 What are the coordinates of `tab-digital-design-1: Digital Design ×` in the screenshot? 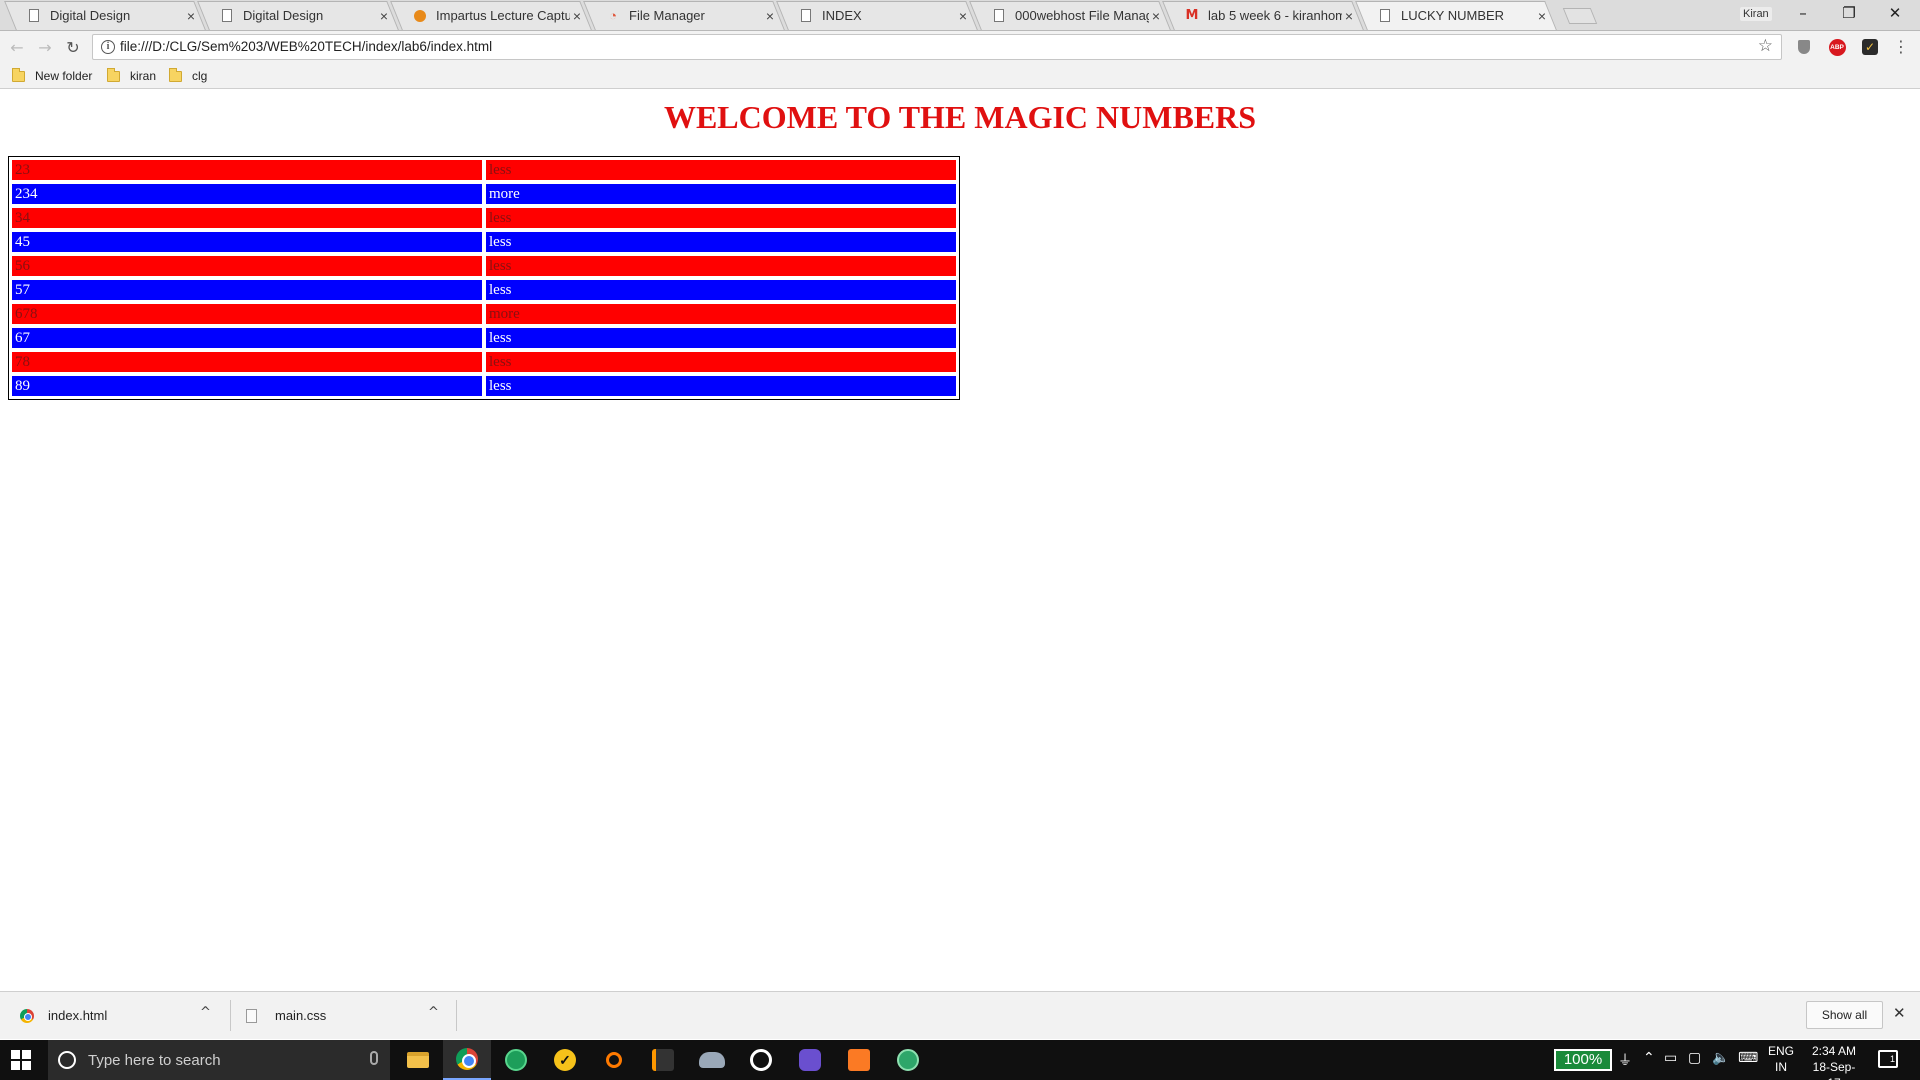 It's located at (105, 15).